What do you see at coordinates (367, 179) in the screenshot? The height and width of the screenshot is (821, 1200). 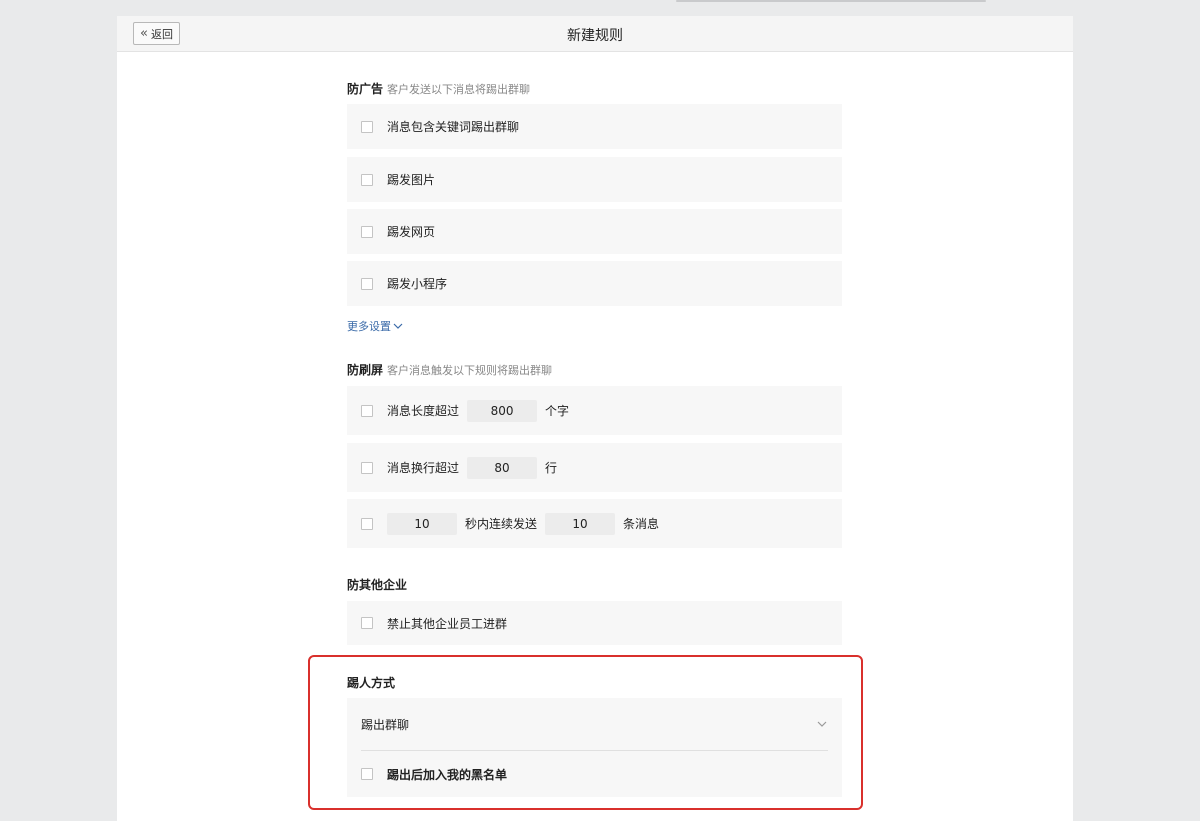 I see `anti-ad-image-checkbox` at bounding box center [367, 179].